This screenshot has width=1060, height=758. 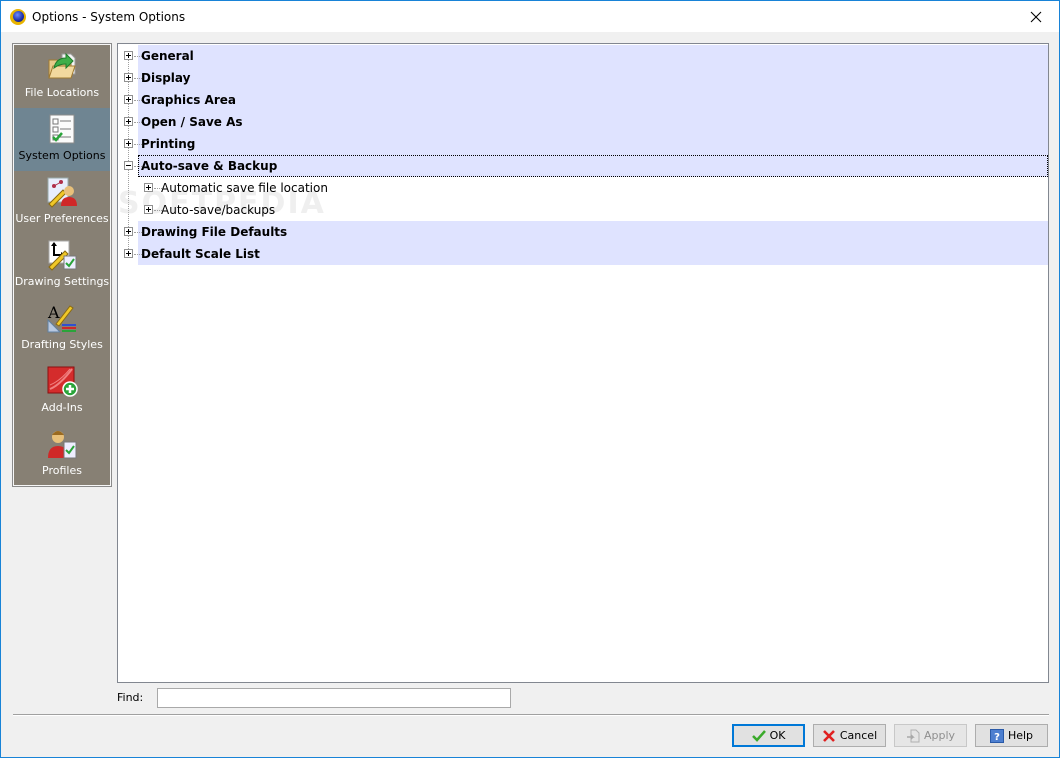 I want to click on x-icon, so click(x=829, y=736).